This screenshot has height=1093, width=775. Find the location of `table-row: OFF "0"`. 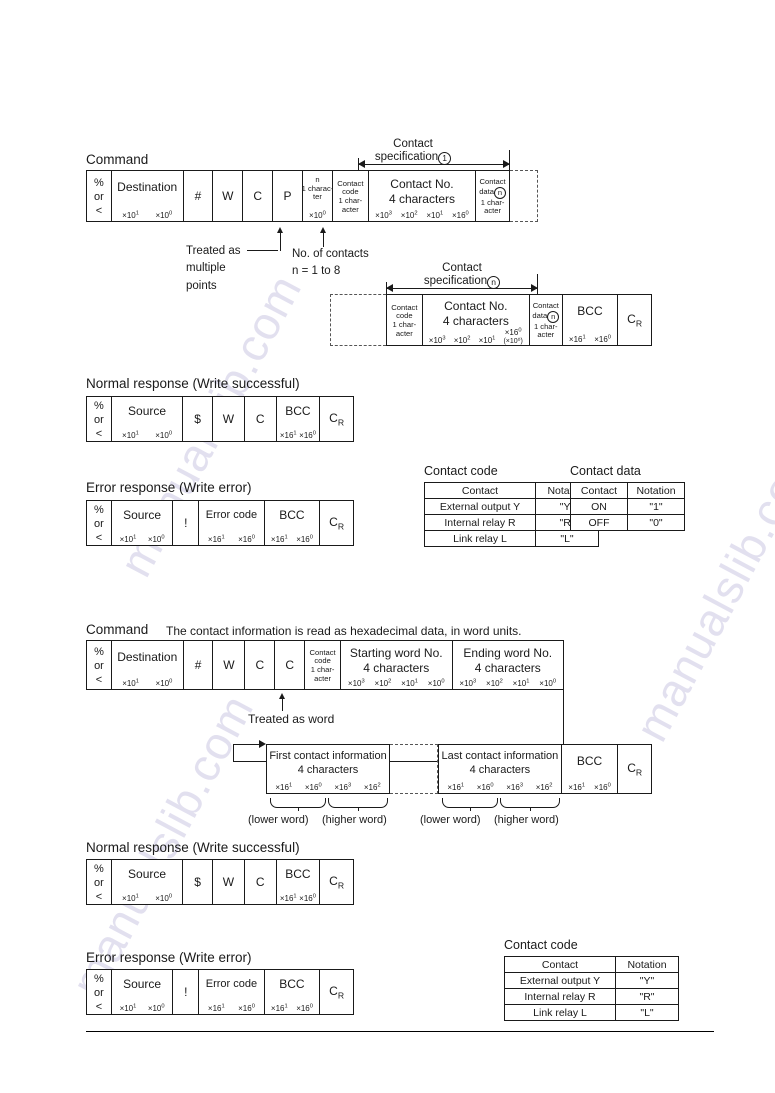

table-row: OFF "0" is located at coordinates (627, 522).